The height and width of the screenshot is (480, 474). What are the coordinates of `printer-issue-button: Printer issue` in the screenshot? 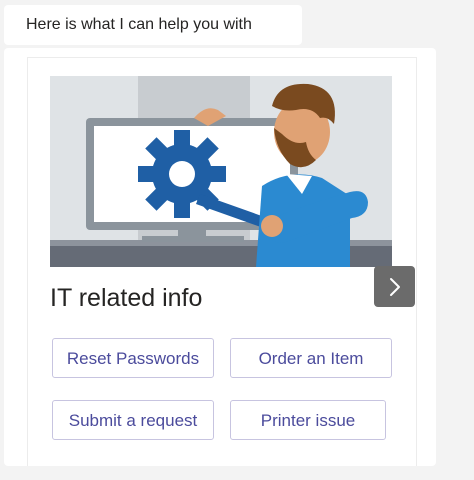 It's located at (308, 420).